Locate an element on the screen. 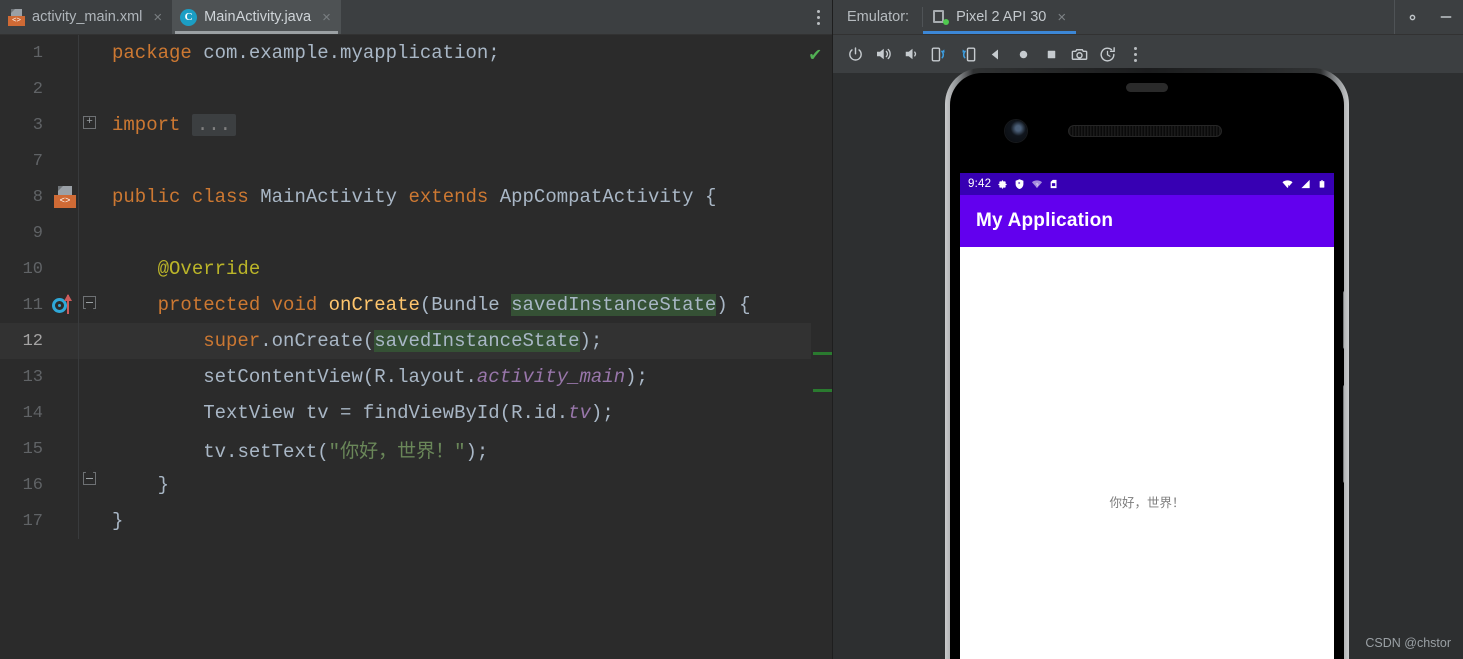 The width and height of the screenshot is (1463, 659). overview-icon is located at coordinates (1051, 54).